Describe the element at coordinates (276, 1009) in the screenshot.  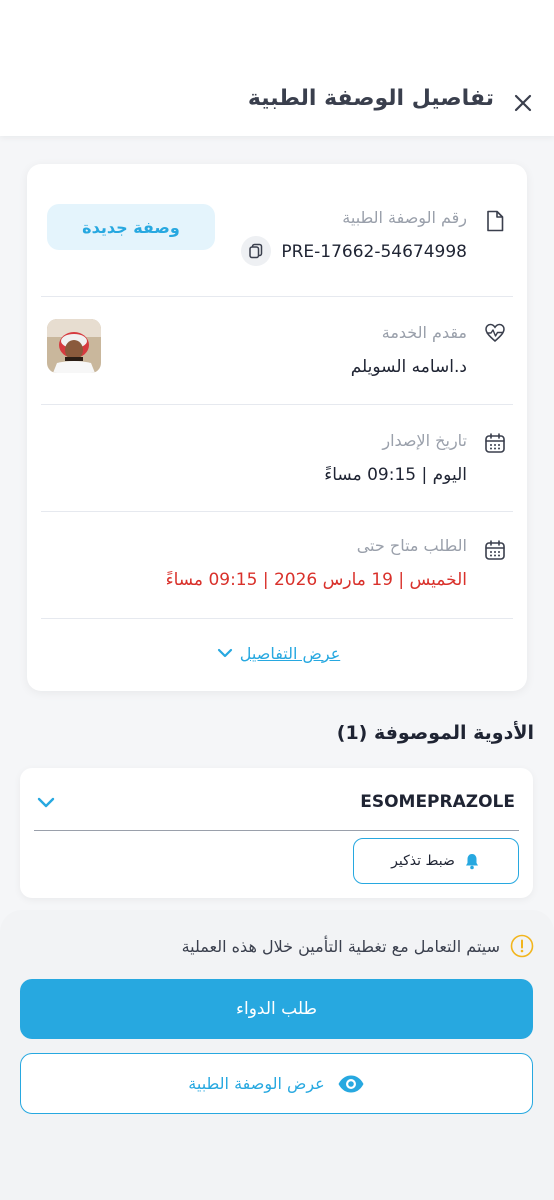
I see `order-medication-button: طلب الدواء` at that location.